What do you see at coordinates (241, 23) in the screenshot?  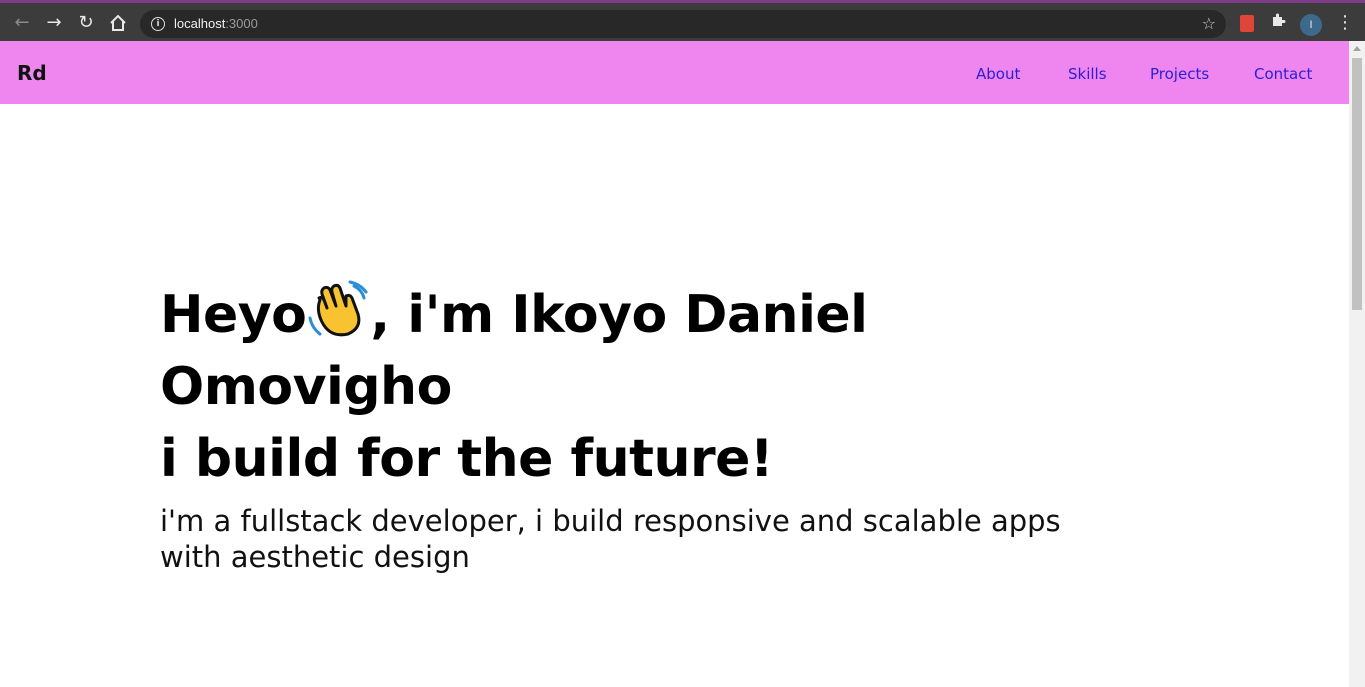 I see `url-port: :3000` at bounding box center [241, 23].